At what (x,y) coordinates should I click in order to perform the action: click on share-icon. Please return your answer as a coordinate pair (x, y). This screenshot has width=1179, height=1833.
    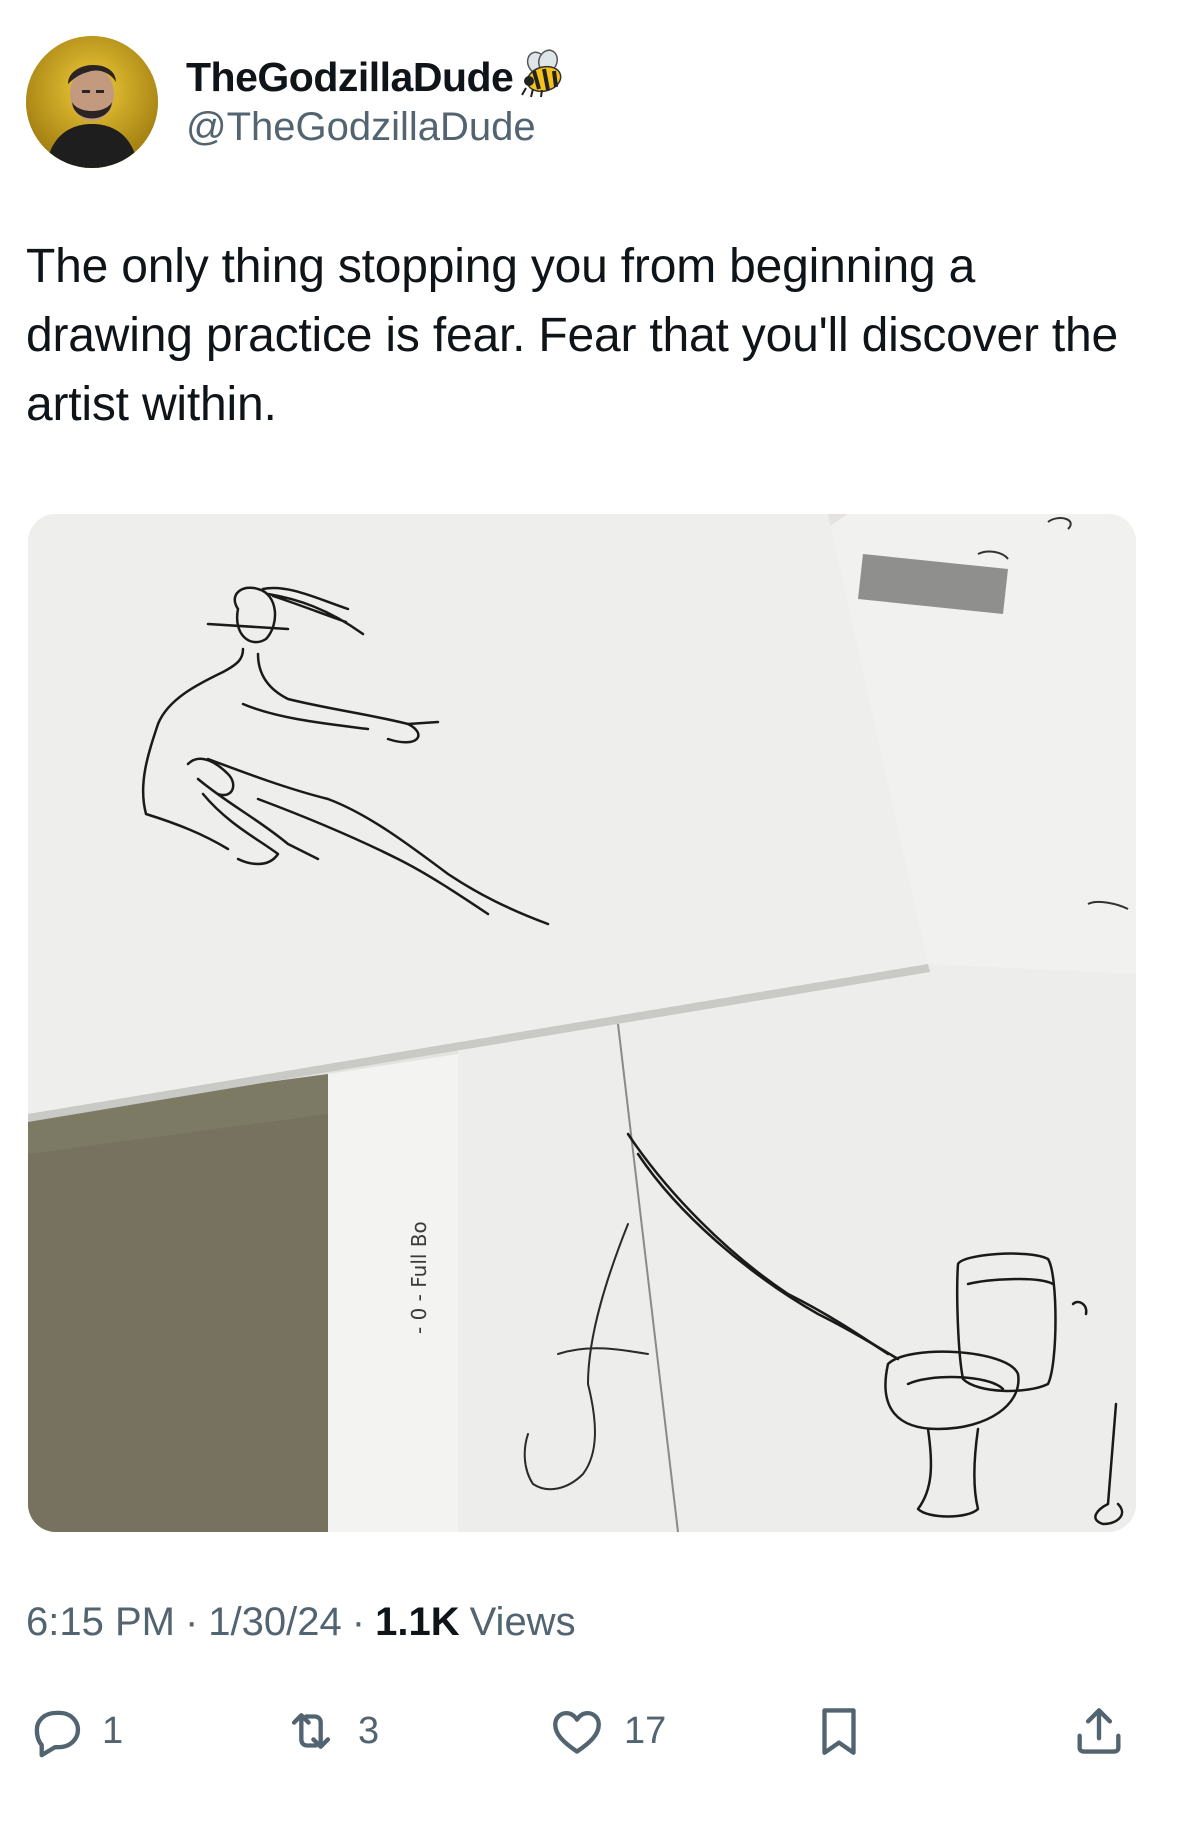
    Looking at the image, I should click on (1099, 1731).